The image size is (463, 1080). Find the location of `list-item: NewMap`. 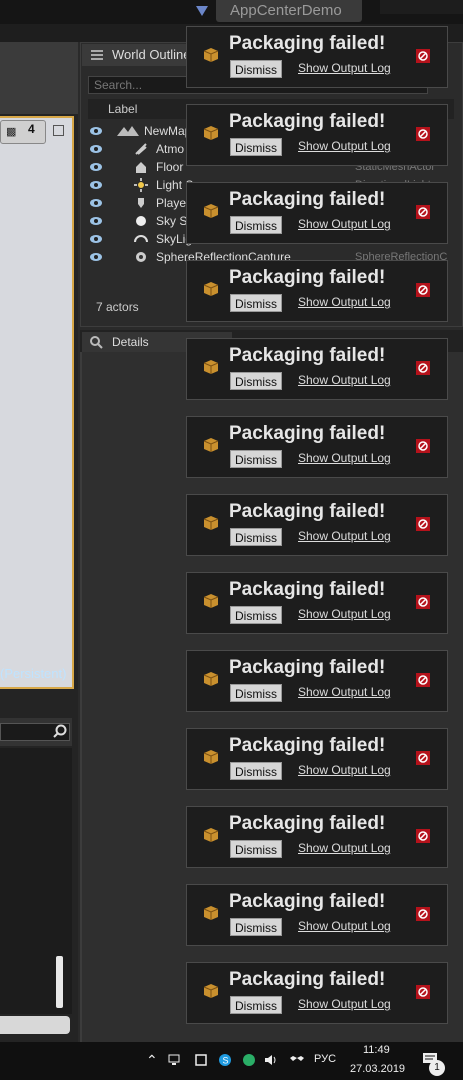

list-item: NewMap is located at coordinates (167, 131).